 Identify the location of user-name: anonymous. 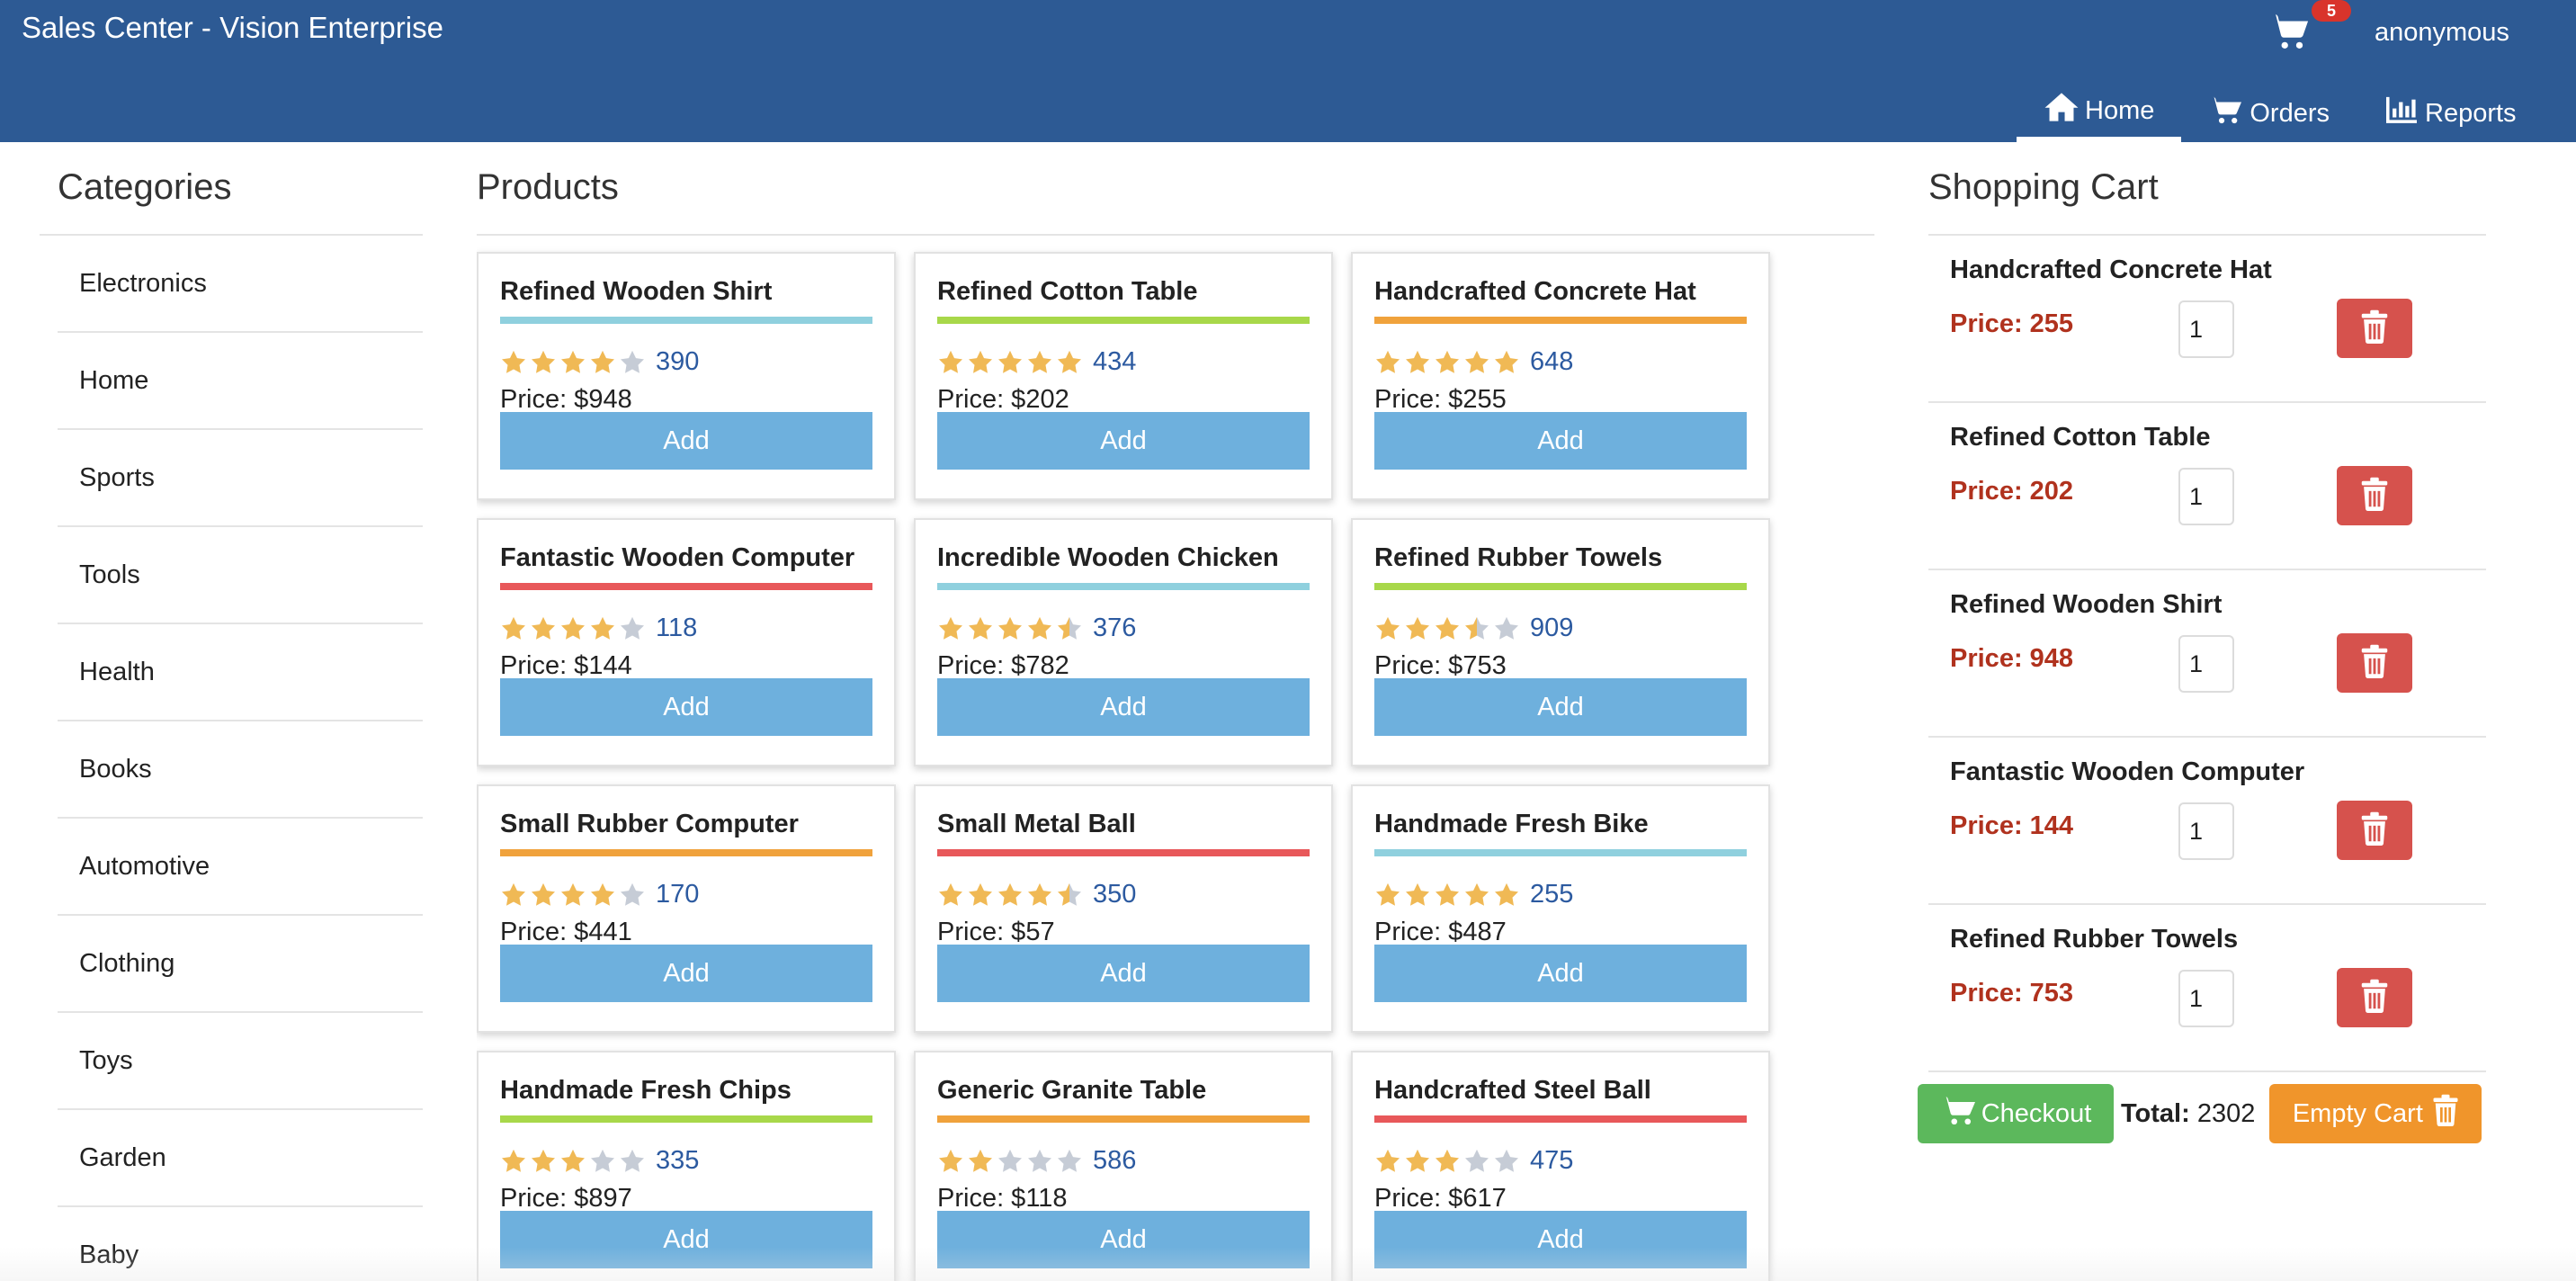
(2442, 33).